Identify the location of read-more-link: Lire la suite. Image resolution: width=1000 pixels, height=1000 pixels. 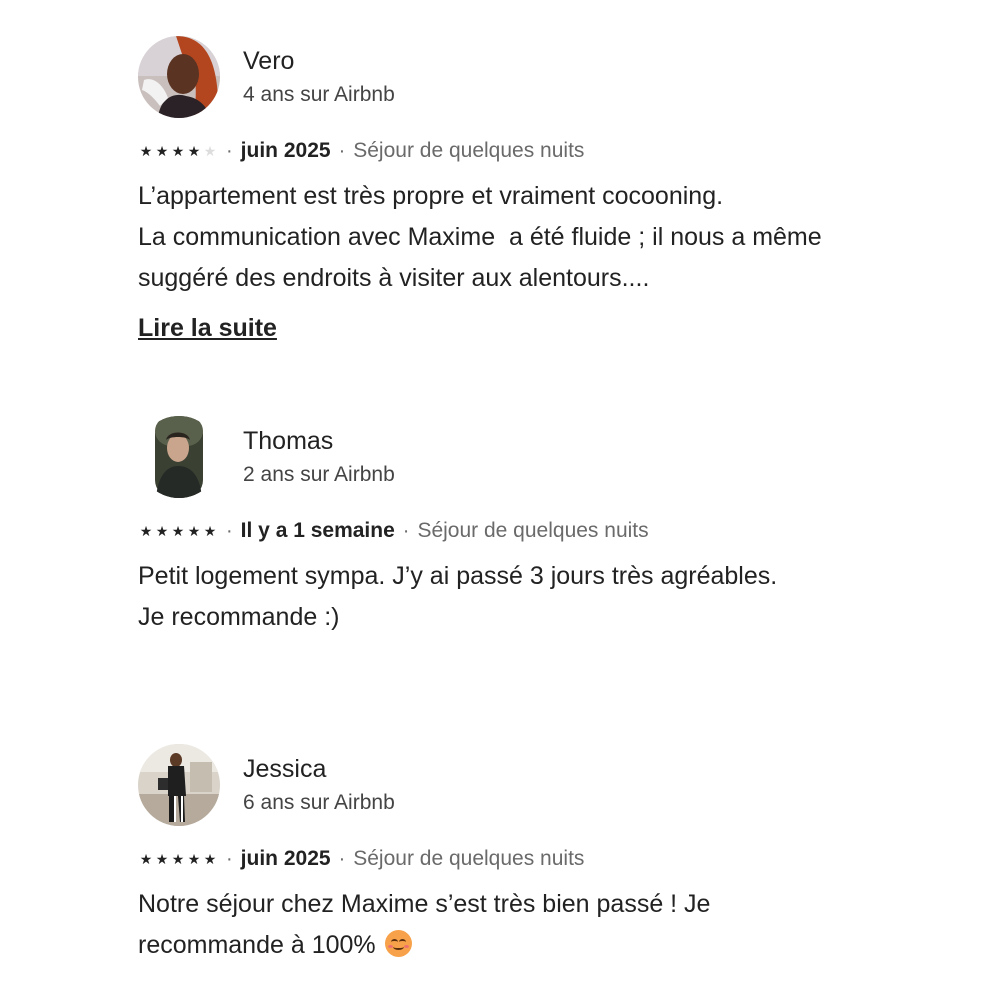
(207, 328).